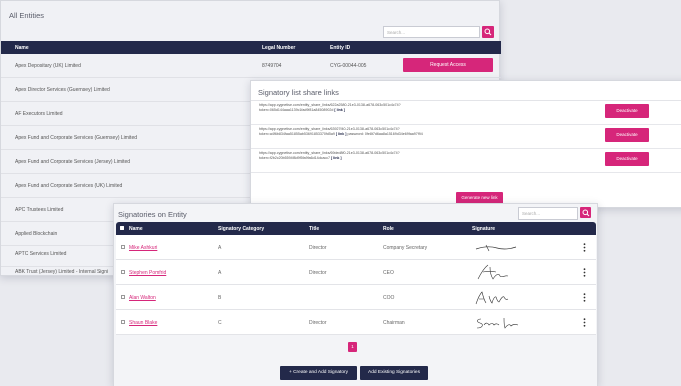 The height and width of the screenshot is (386, 681). What do you see at coordinates (39, 114) in the screenshot?
I see `entity-name: AF Executors Limited` at bounding box center [39, 114].